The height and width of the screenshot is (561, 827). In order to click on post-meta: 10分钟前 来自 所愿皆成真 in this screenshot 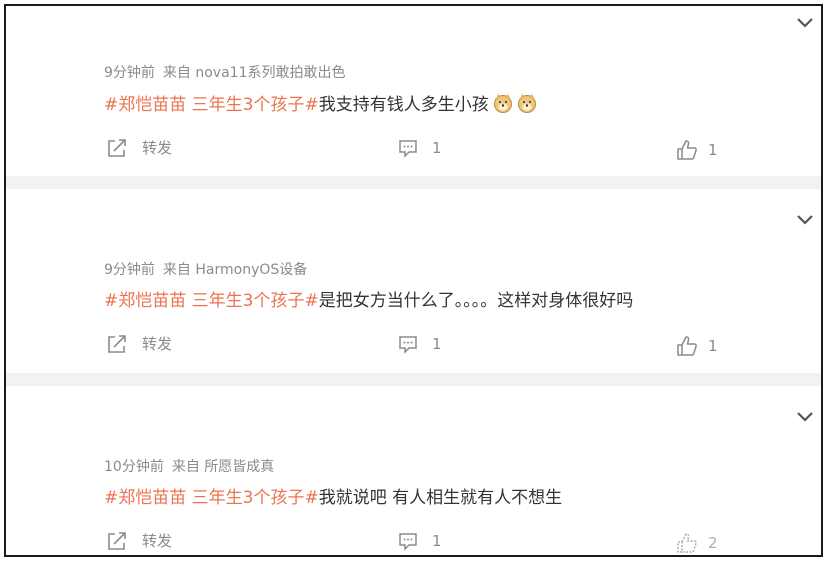, I will do `click(189, 466)`.